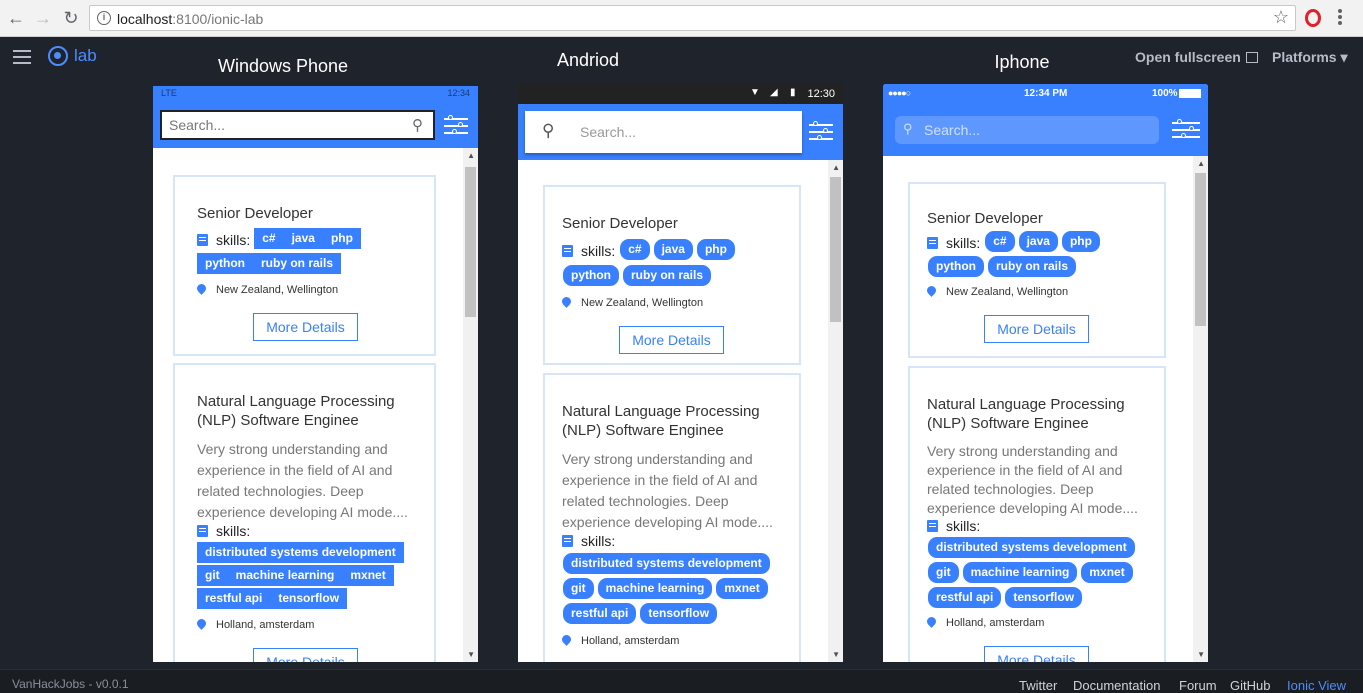  Describe the element at coordinates (943, 572) in the screenshot. I see `skill-chip: git` at that location.